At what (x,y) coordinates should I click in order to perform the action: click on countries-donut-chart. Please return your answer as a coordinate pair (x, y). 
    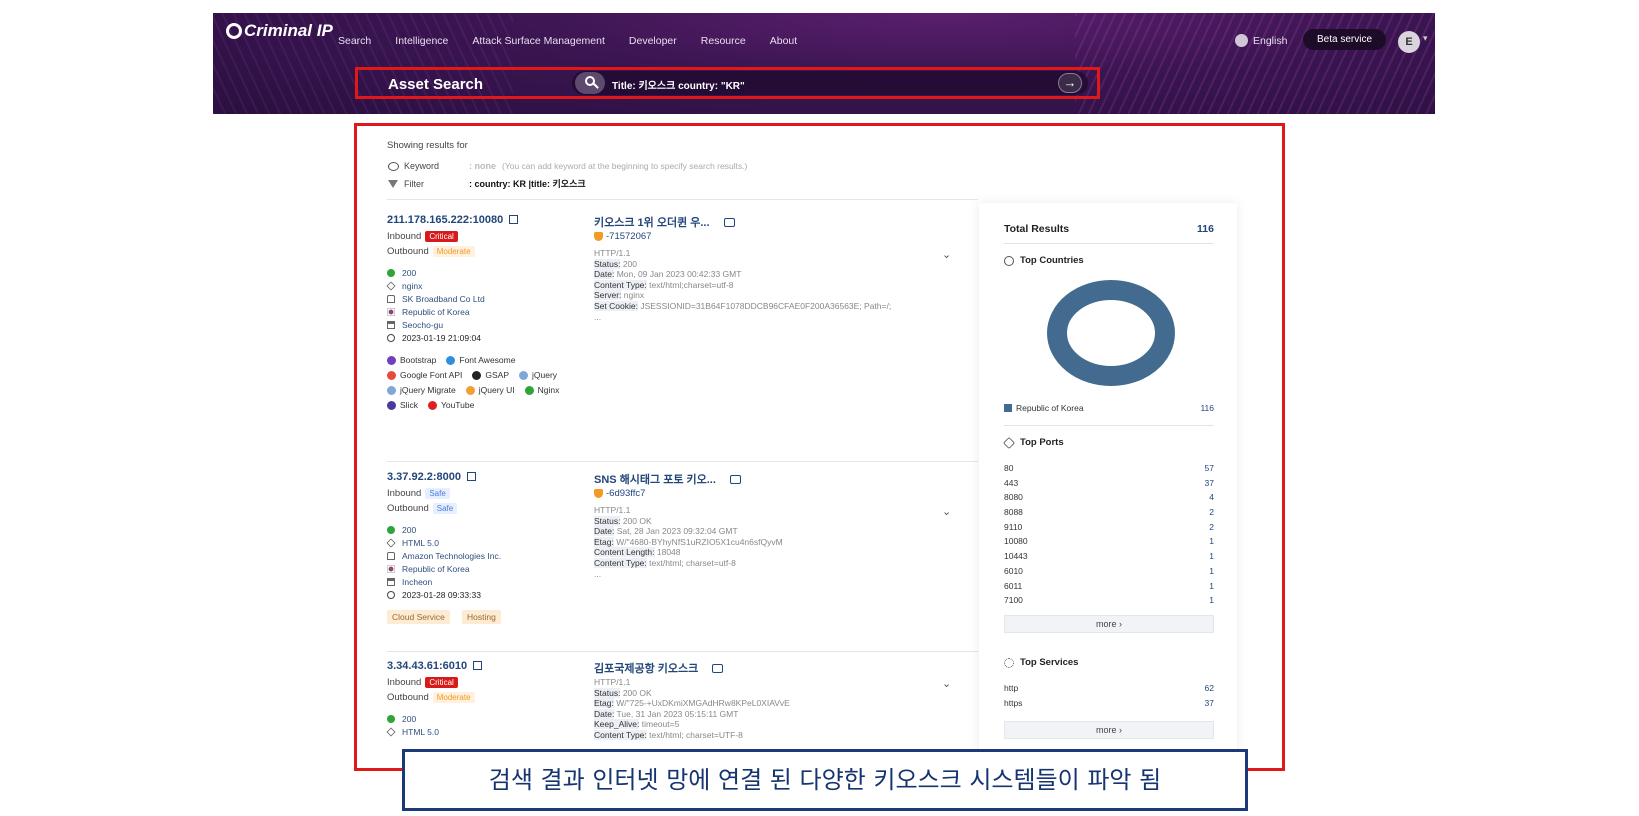
    Looking at the image, I should click on (1111, 333).